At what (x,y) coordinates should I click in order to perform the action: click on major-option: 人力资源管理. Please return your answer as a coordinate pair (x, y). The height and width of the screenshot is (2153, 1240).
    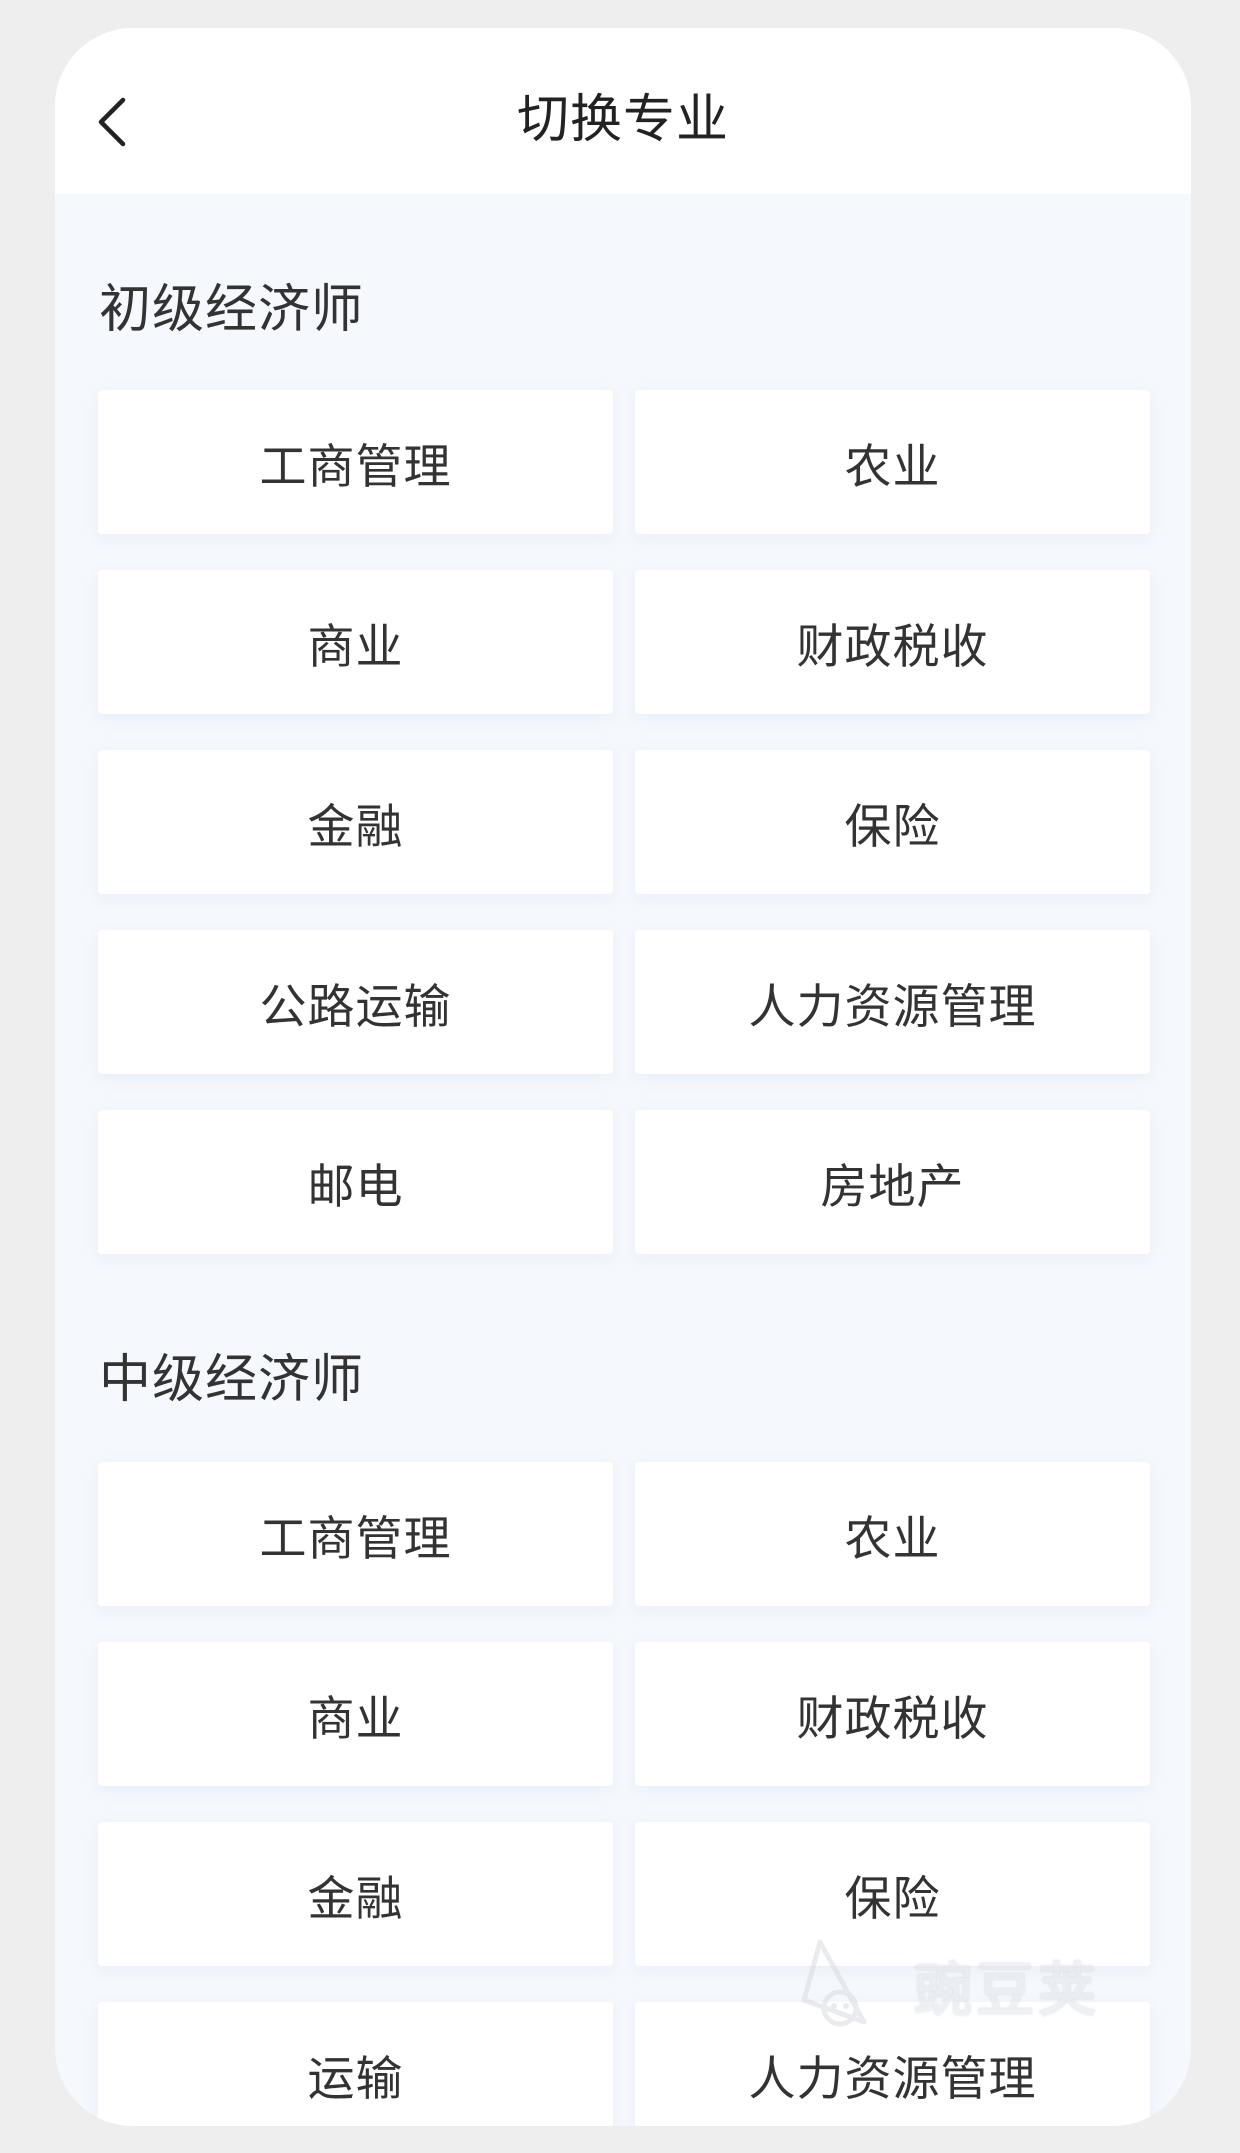
    Looking at the image, I should click on (892, 1002).